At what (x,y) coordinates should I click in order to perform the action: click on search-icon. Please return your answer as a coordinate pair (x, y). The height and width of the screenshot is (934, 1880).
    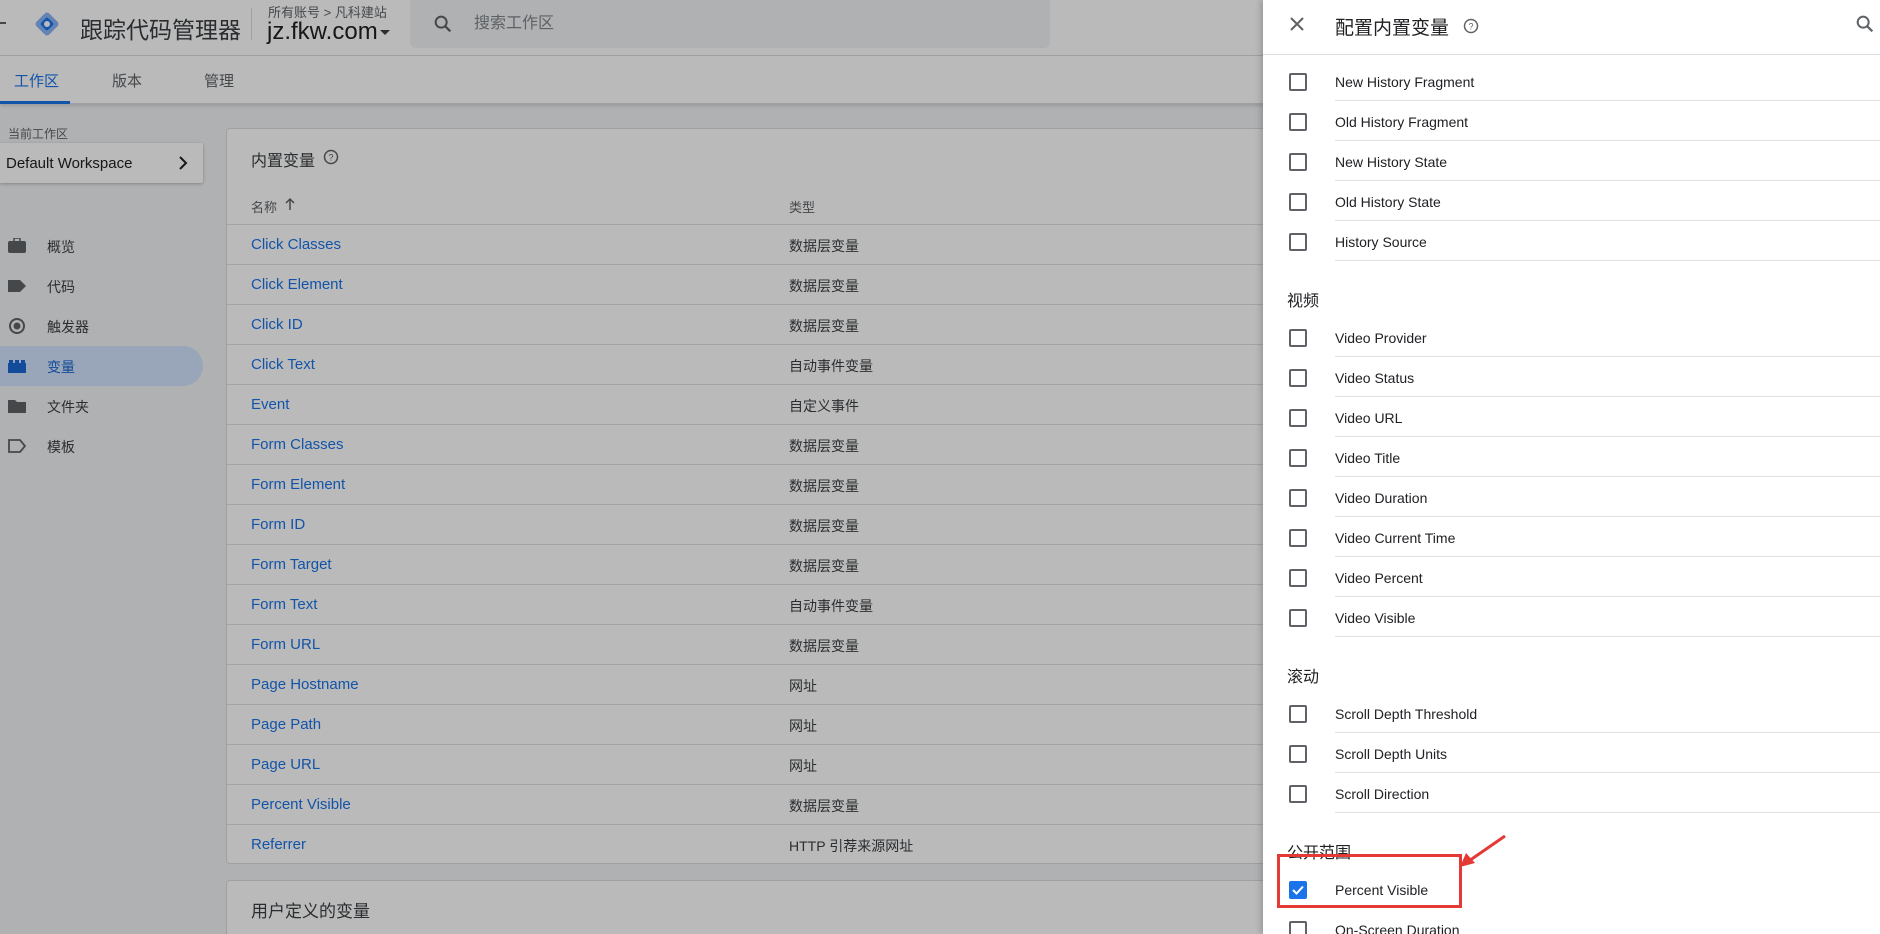
    Looking at the image, I should click on (1865, 24).